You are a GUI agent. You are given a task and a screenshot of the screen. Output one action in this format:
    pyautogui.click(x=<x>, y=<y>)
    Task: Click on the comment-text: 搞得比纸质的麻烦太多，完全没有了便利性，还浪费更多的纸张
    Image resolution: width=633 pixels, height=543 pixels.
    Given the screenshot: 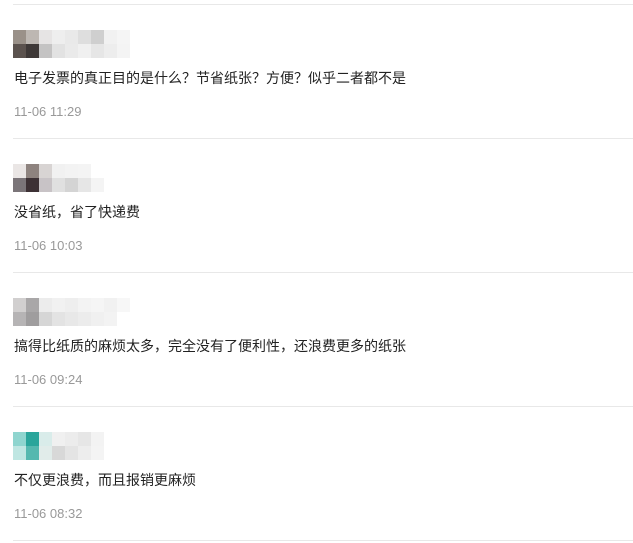 What is the action you would take?
    pyautogui.click(x=210, y=347)
    